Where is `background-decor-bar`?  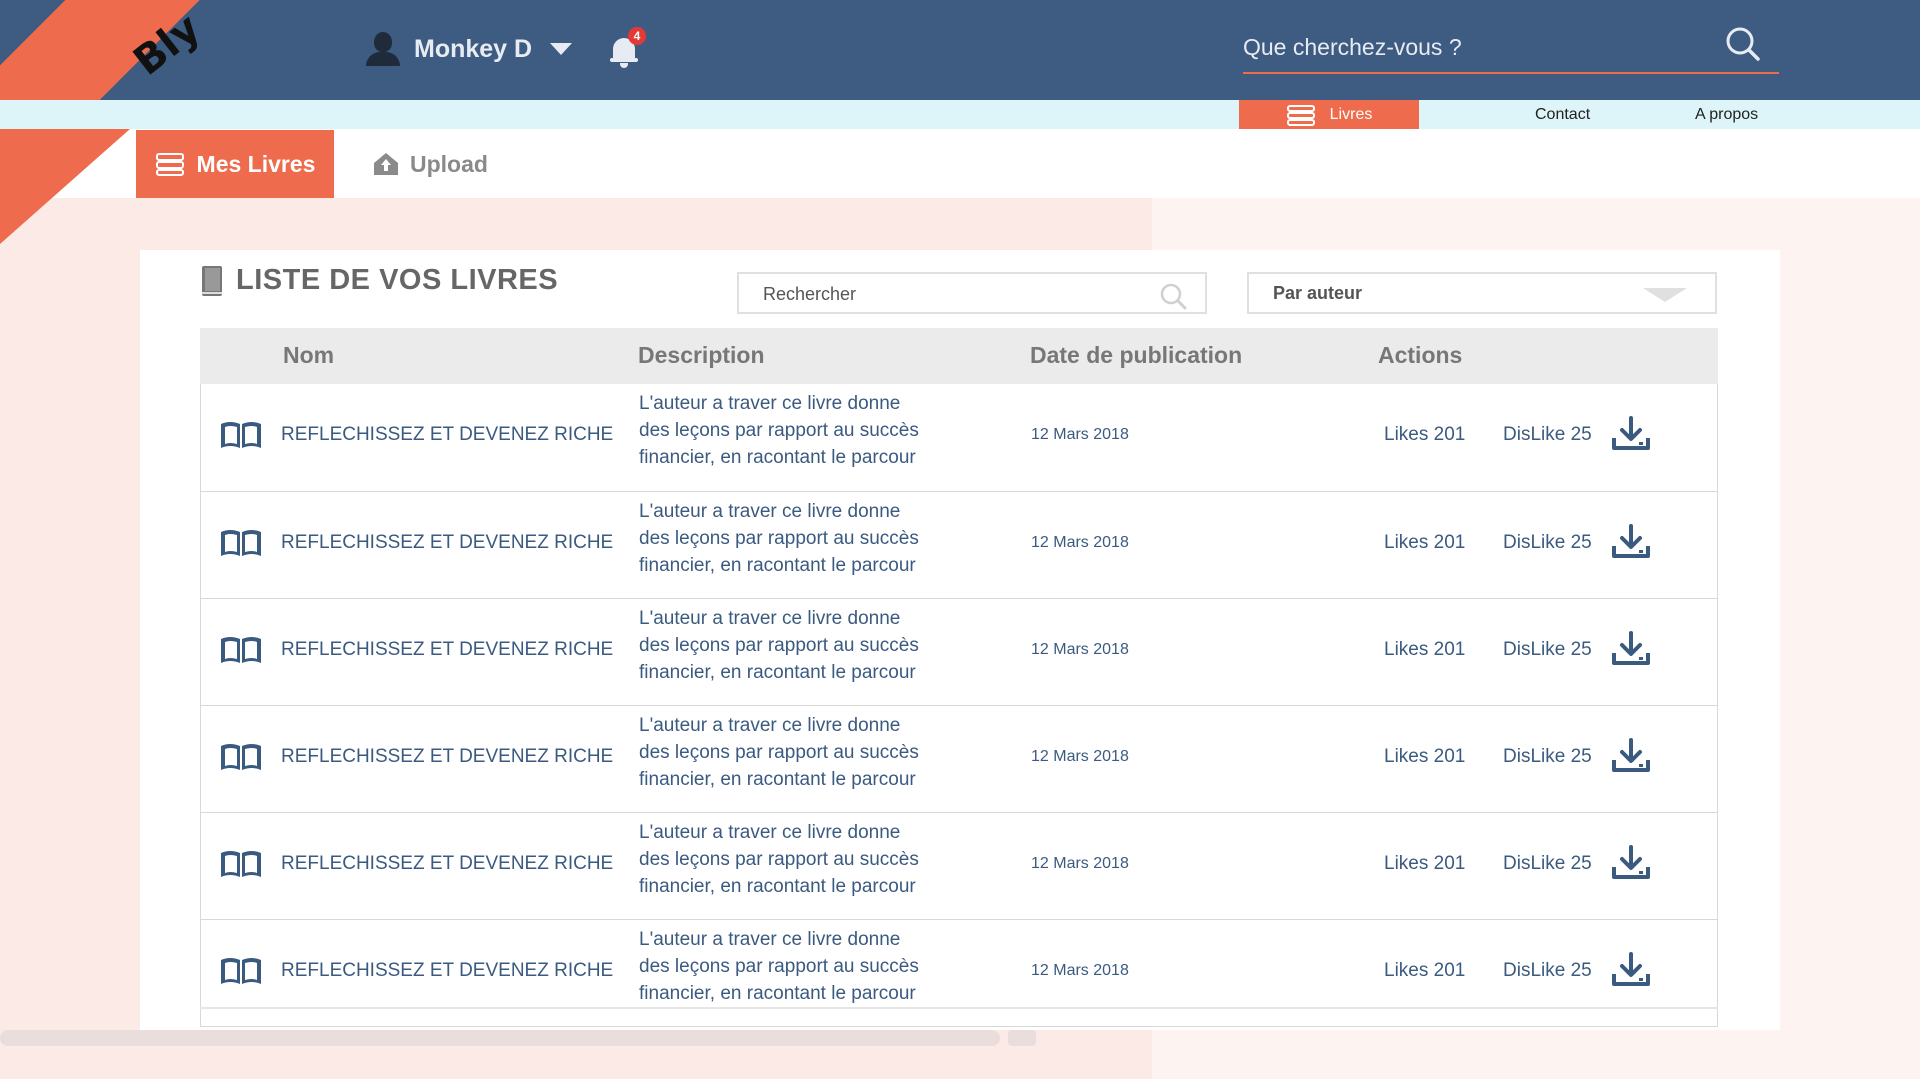 background-decor-bar is located at coordinates (500, 1038).